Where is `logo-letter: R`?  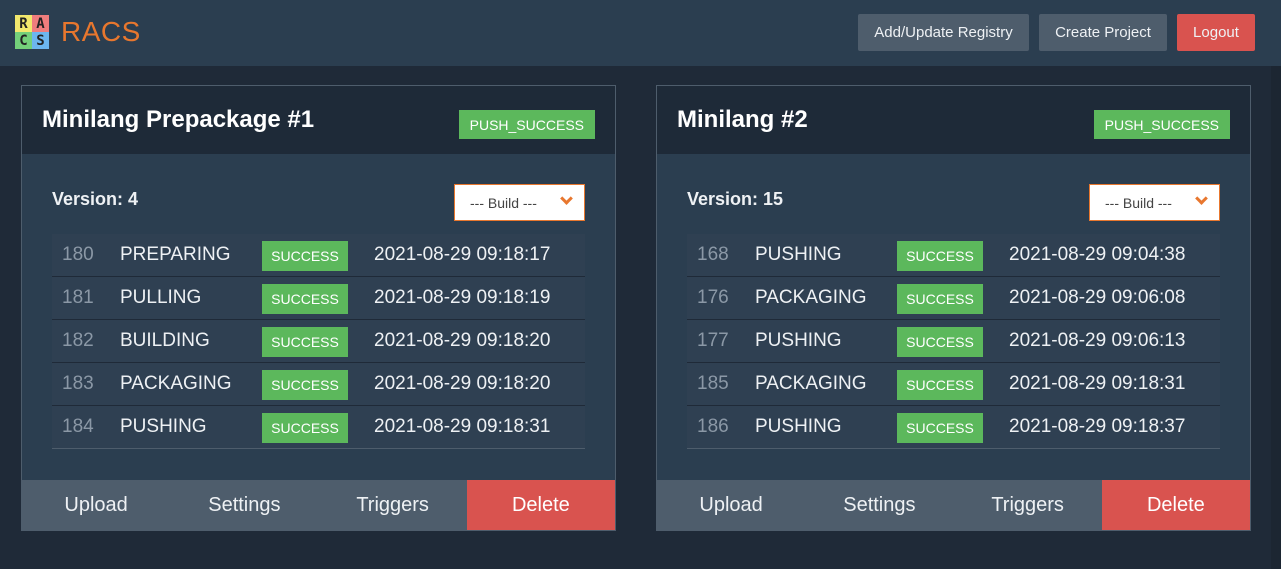
logo-letter: R is located at coordinates (23, 23).